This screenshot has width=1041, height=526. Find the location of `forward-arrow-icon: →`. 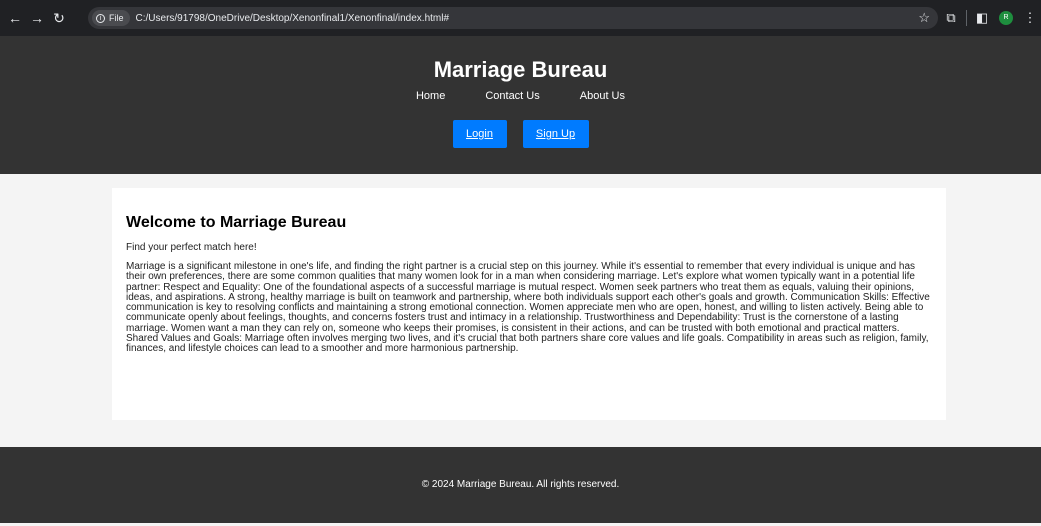

forward-arrow-icon: → is located at coordinates (37, 18).